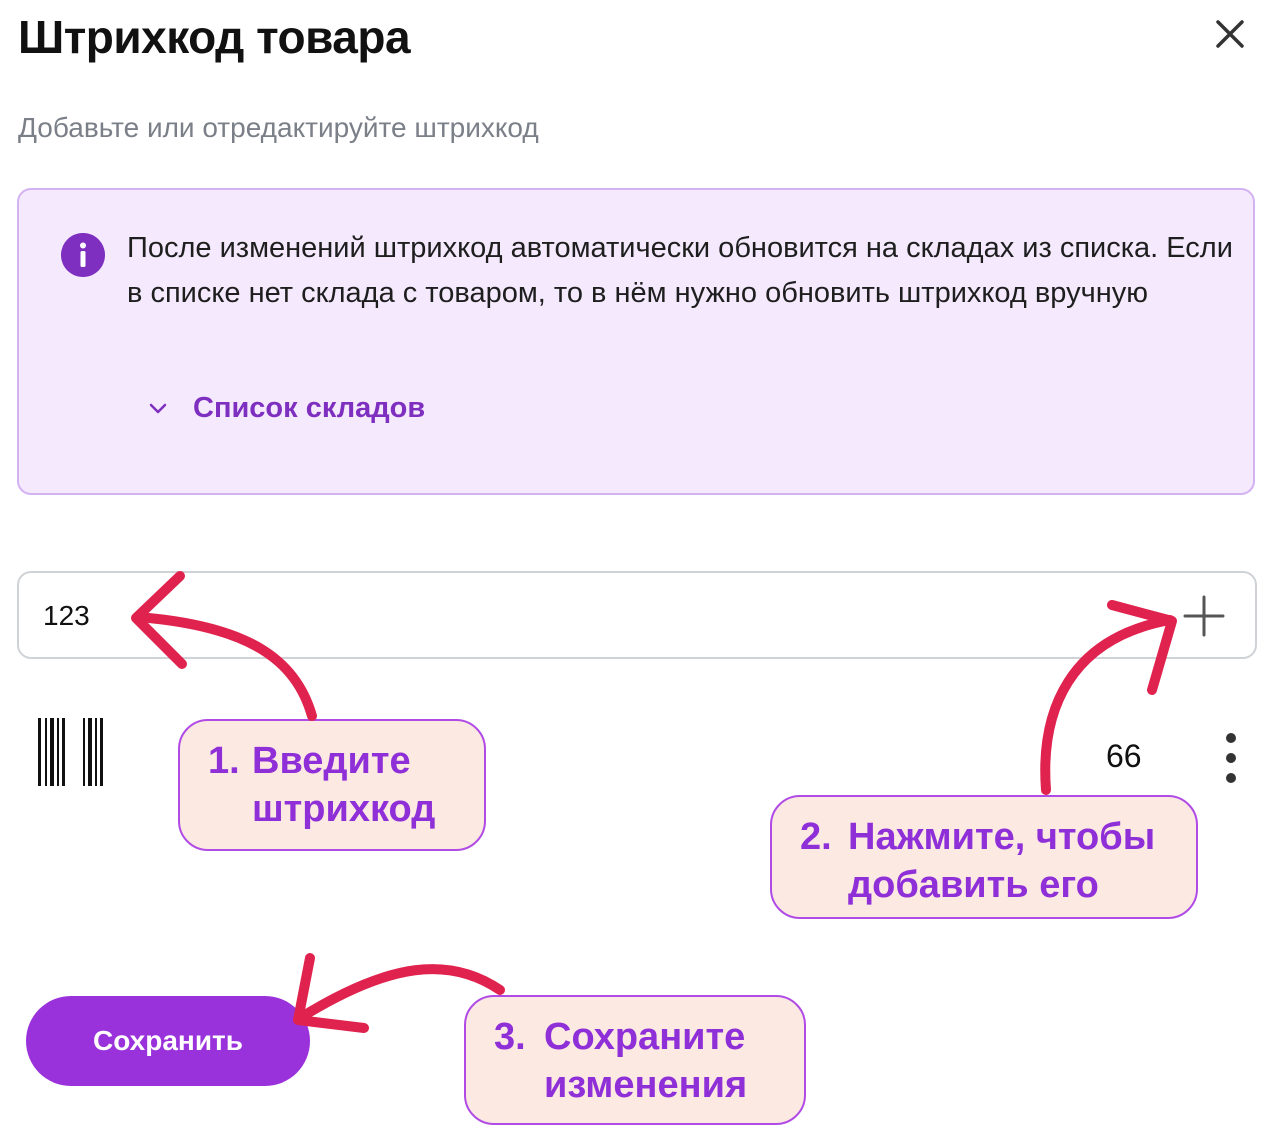 The height and width of the screenshot is (1138, 1278). Describe the element at coordinates (1002, 837) in the screenshot. I see `callout-step-2-line1: Нажмите, чтобы` at that location.